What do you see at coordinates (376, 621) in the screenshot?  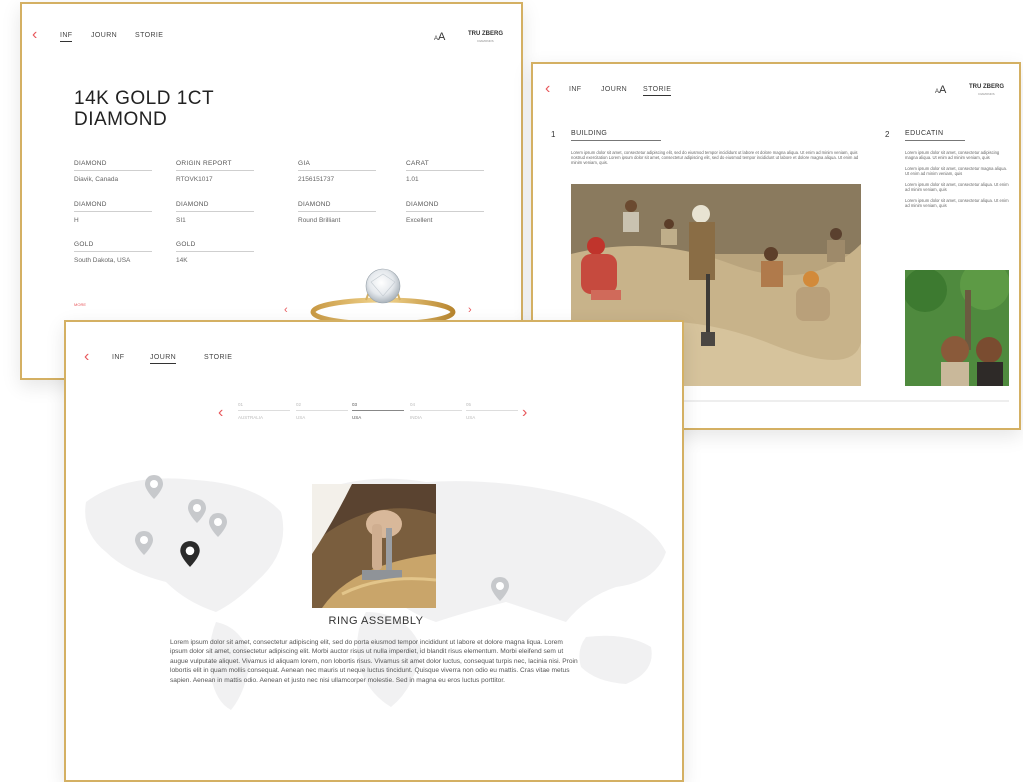 I see `section-title: RING ASSEMBLY` at bounding box center [376, 621].